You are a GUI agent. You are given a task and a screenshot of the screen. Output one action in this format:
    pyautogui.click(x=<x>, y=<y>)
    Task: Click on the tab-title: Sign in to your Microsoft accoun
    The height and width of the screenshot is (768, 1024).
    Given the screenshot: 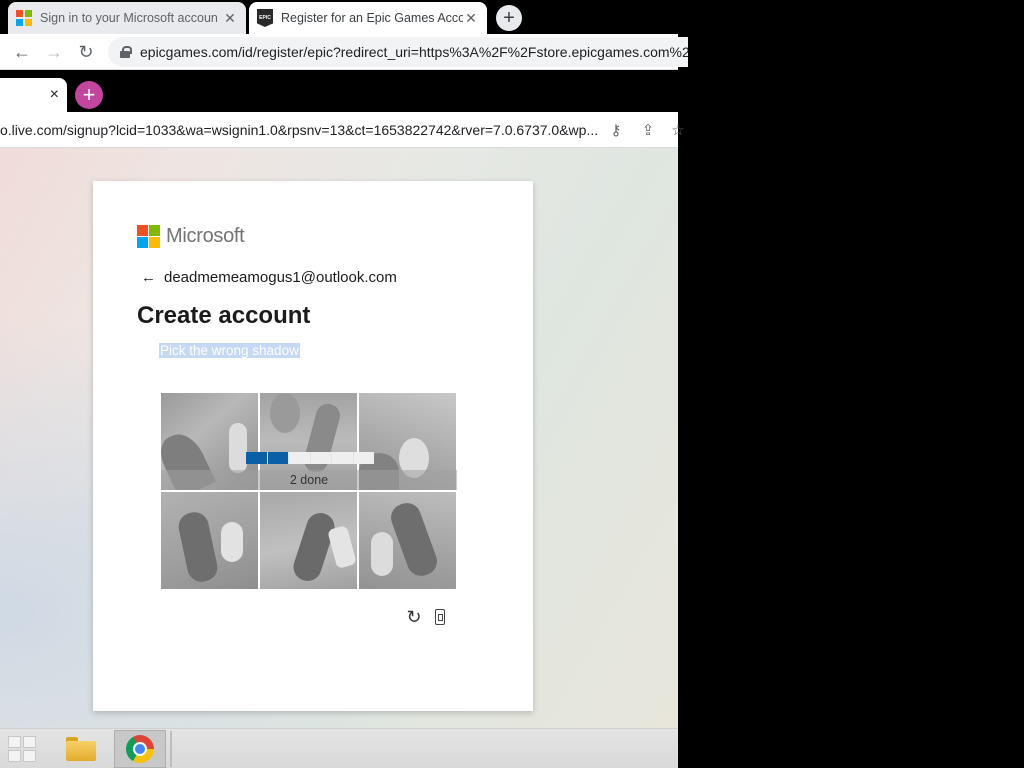 What is the action you would take?
    pyautogui.click(x=129, y=18)
    